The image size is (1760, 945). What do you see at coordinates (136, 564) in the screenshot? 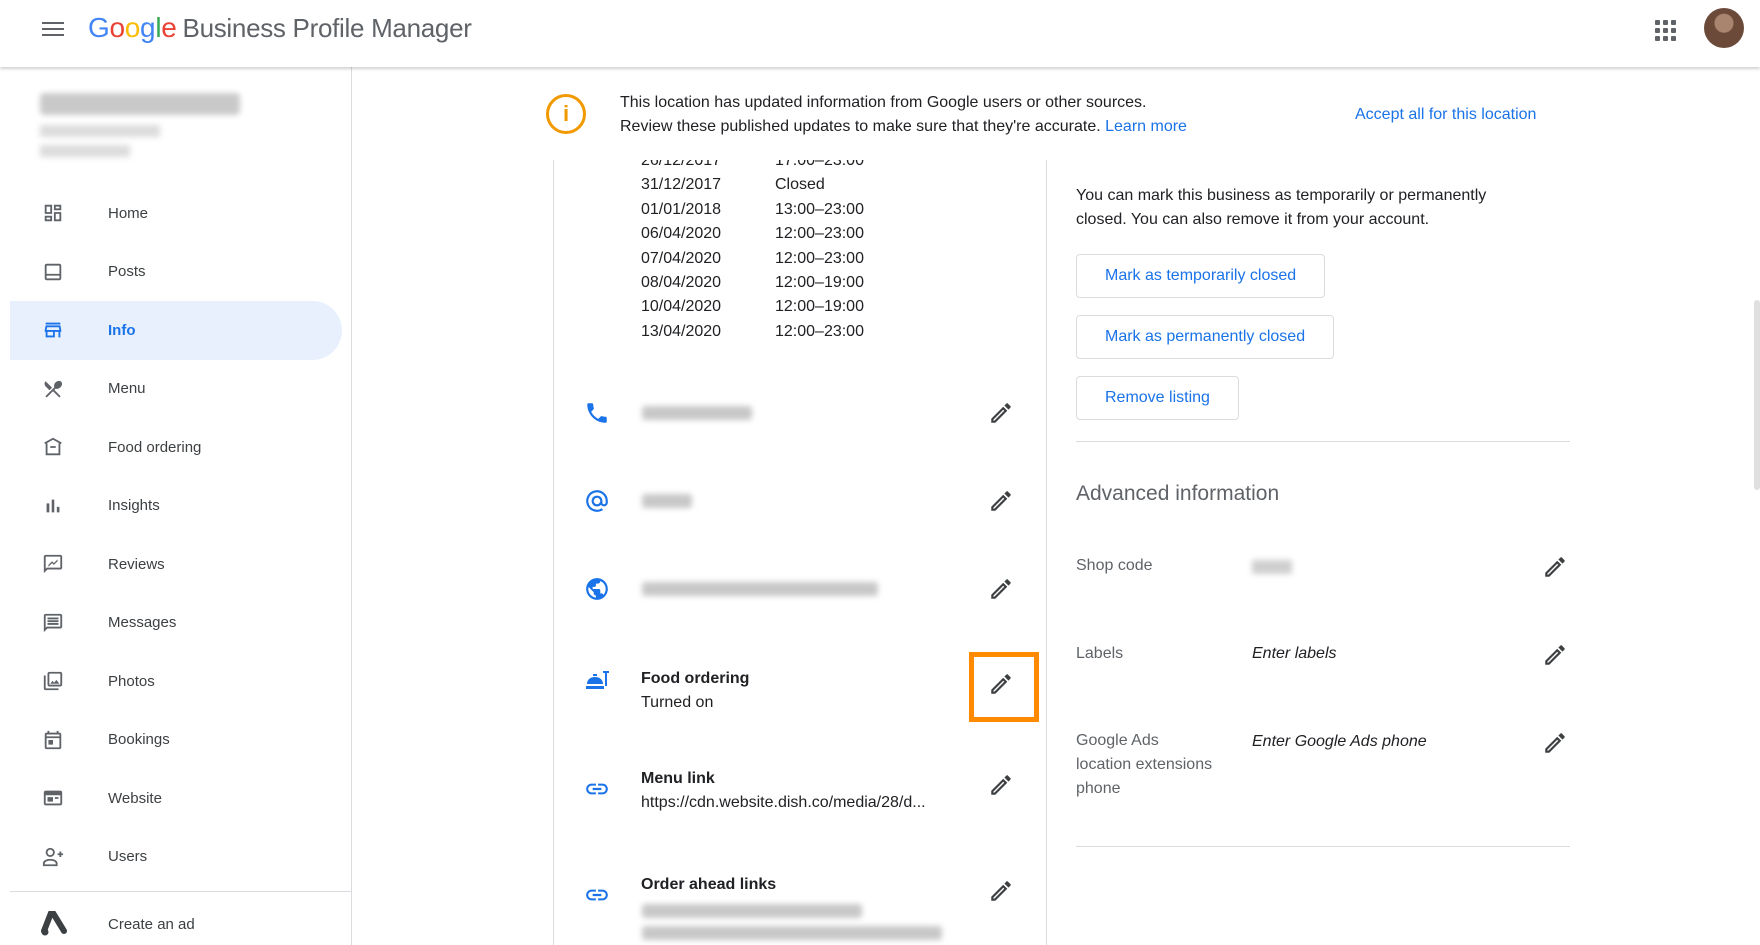
I see `sidebar-item-label: Reviews` at bounding box center [136, 564].